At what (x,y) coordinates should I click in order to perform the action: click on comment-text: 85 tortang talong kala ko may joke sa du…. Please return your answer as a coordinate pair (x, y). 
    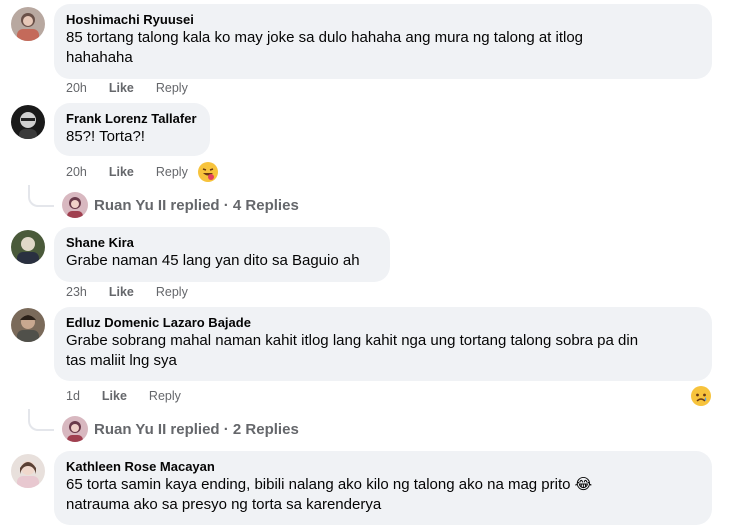
    Looking at the image, I should click on (325, 37).